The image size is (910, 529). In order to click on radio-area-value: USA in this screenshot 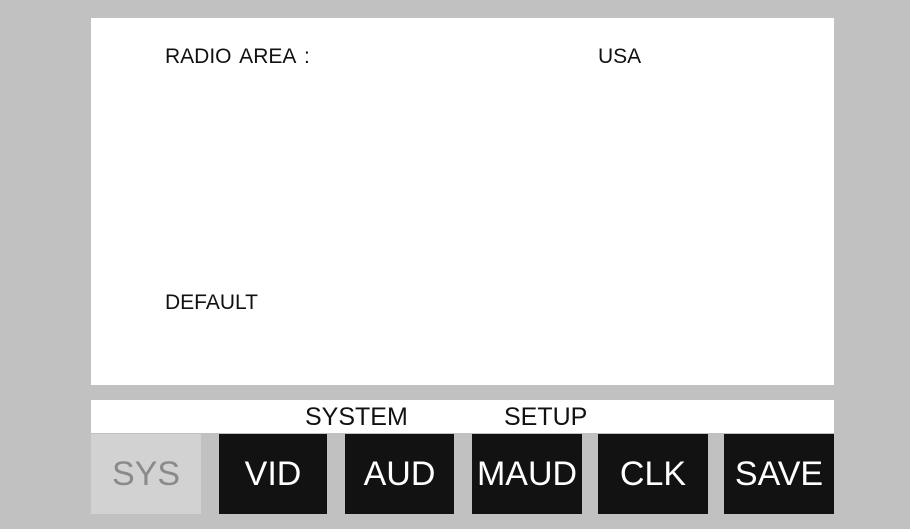, I will do `click(619, 56)`.